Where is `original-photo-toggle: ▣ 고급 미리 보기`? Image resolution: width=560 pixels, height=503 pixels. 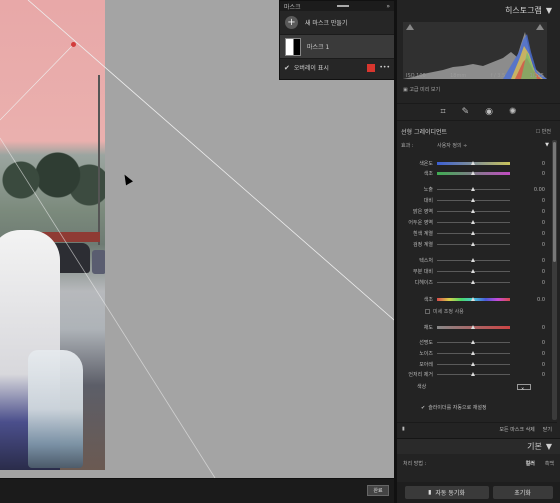
original-photo-toggle: ▣ 고급 미리 보기 is located at coordinates (421, 89).